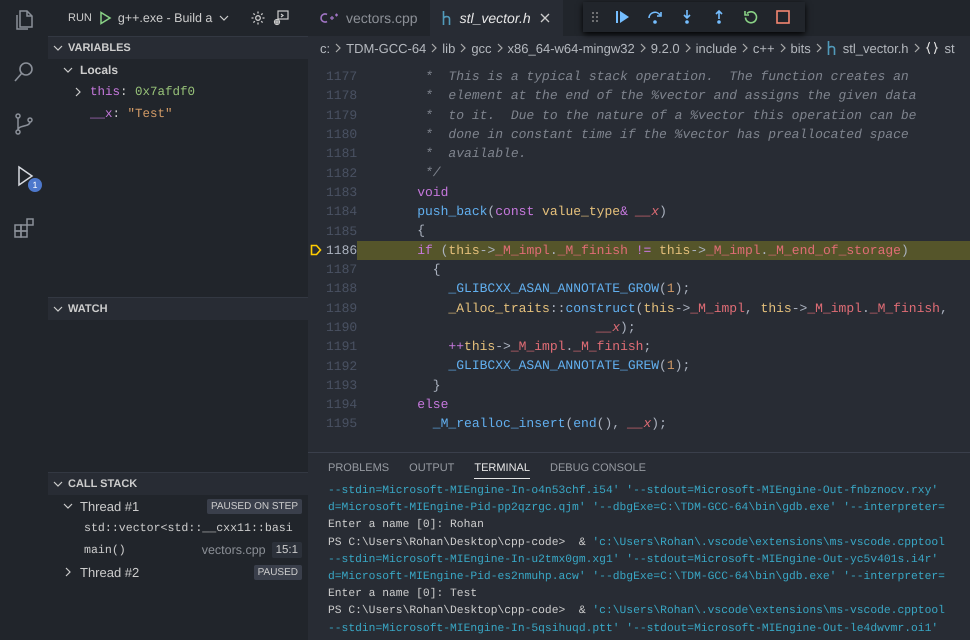 This screenshot has width=970, height=640. What do you see at coordinates (867, 48) in the screenshot?
I see `breadcrumb-item: stl_vector.h` at bounding box center [867, 48].